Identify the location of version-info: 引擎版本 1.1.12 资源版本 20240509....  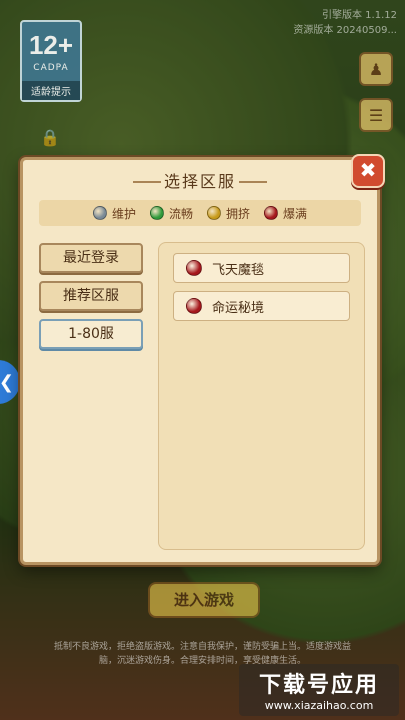
(345, 23).